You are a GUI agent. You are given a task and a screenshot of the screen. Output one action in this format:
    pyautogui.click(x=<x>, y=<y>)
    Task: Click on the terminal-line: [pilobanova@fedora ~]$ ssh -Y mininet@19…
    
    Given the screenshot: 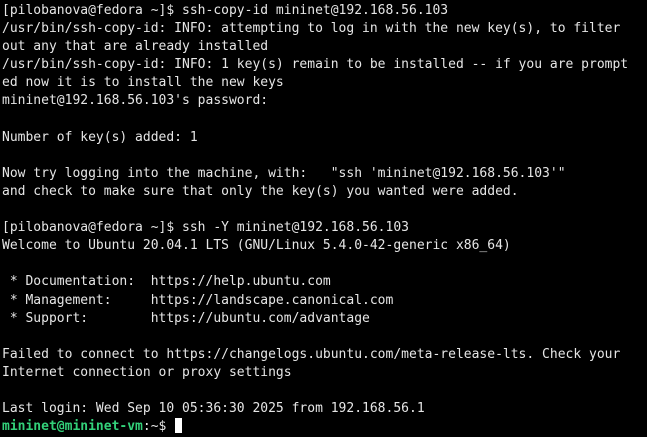 What is the action you would take?
    pyautogui.click(x=205, y=228)
    